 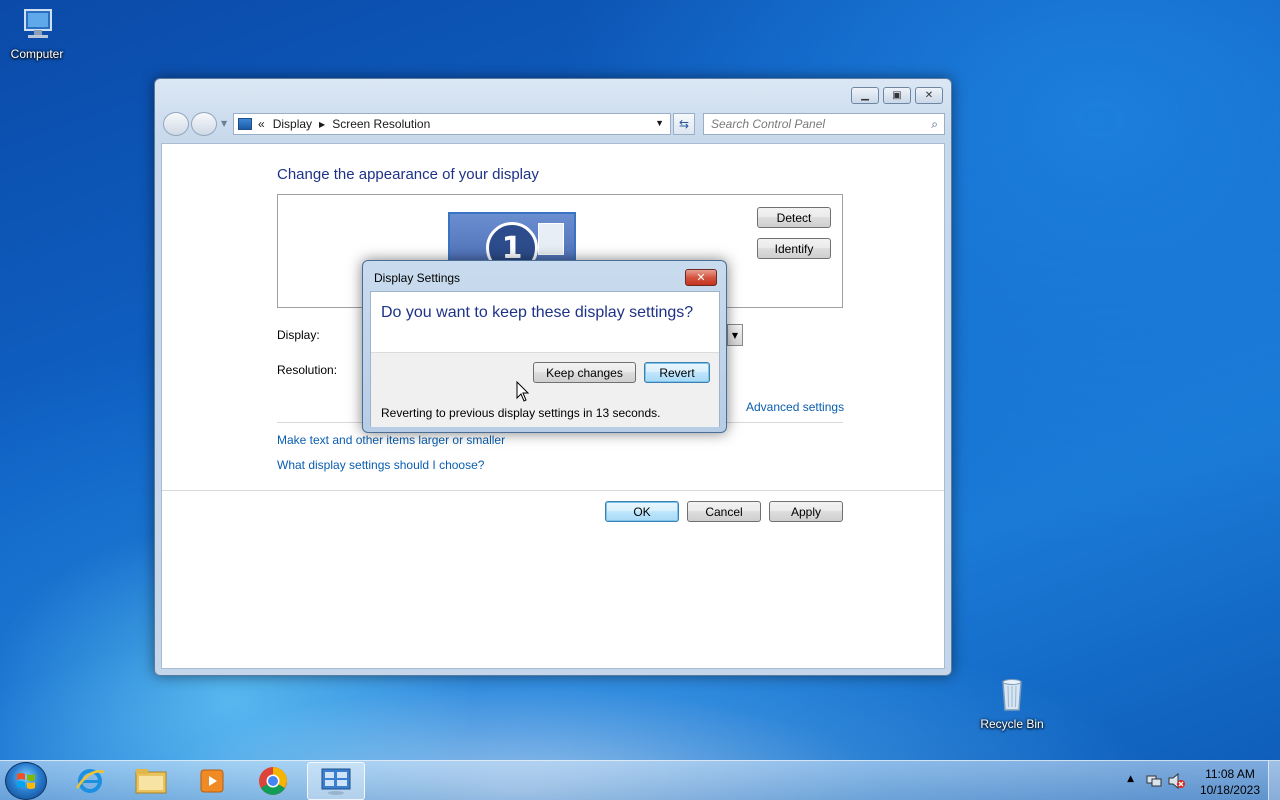 I want to click on taskbar-google-chrome, so click(x=273, y=781).